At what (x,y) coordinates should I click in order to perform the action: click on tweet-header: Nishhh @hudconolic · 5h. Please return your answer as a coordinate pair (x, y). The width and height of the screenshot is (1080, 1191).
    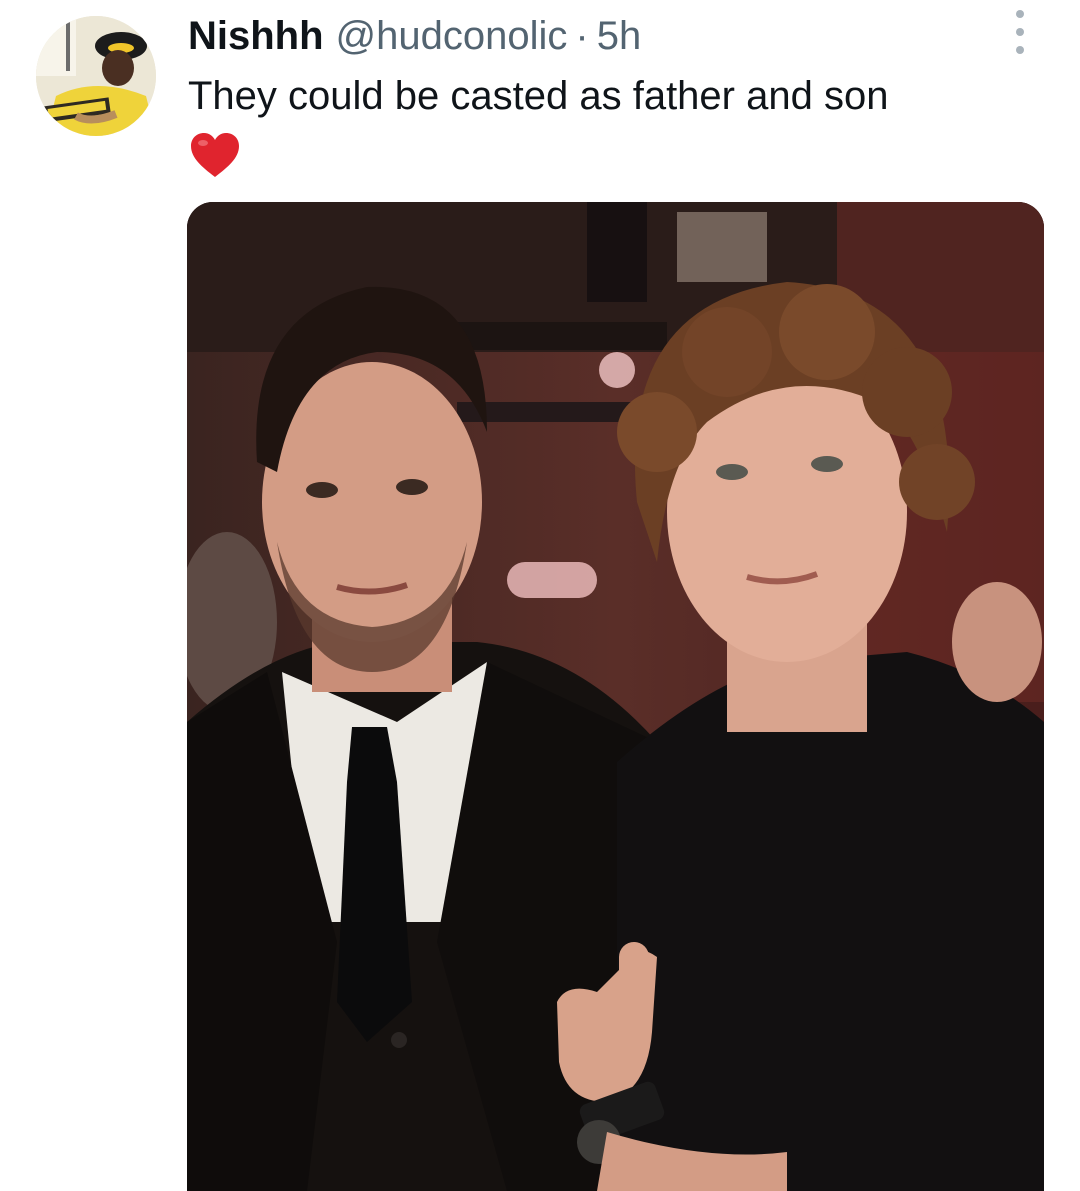
    Looking at the image, I should click on (414, 36).